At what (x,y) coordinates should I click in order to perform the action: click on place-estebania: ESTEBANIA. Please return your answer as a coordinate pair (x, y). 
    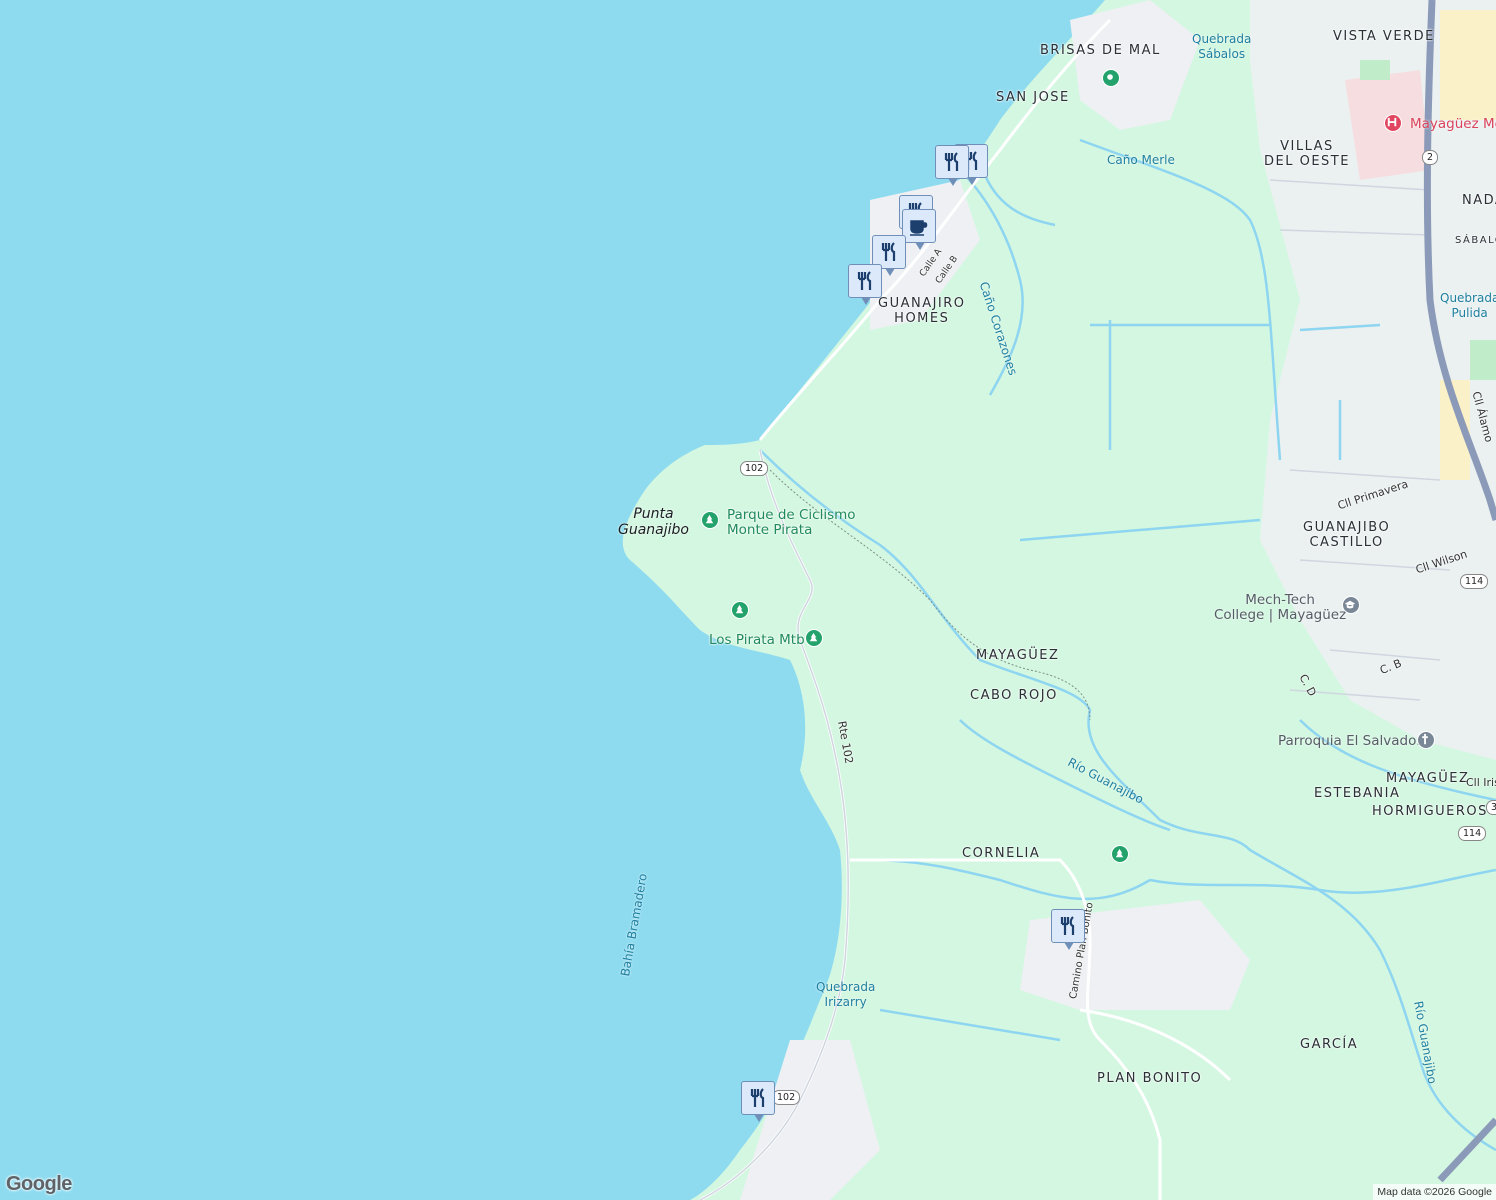
    Looking at the image, I should click on (1357, 793).